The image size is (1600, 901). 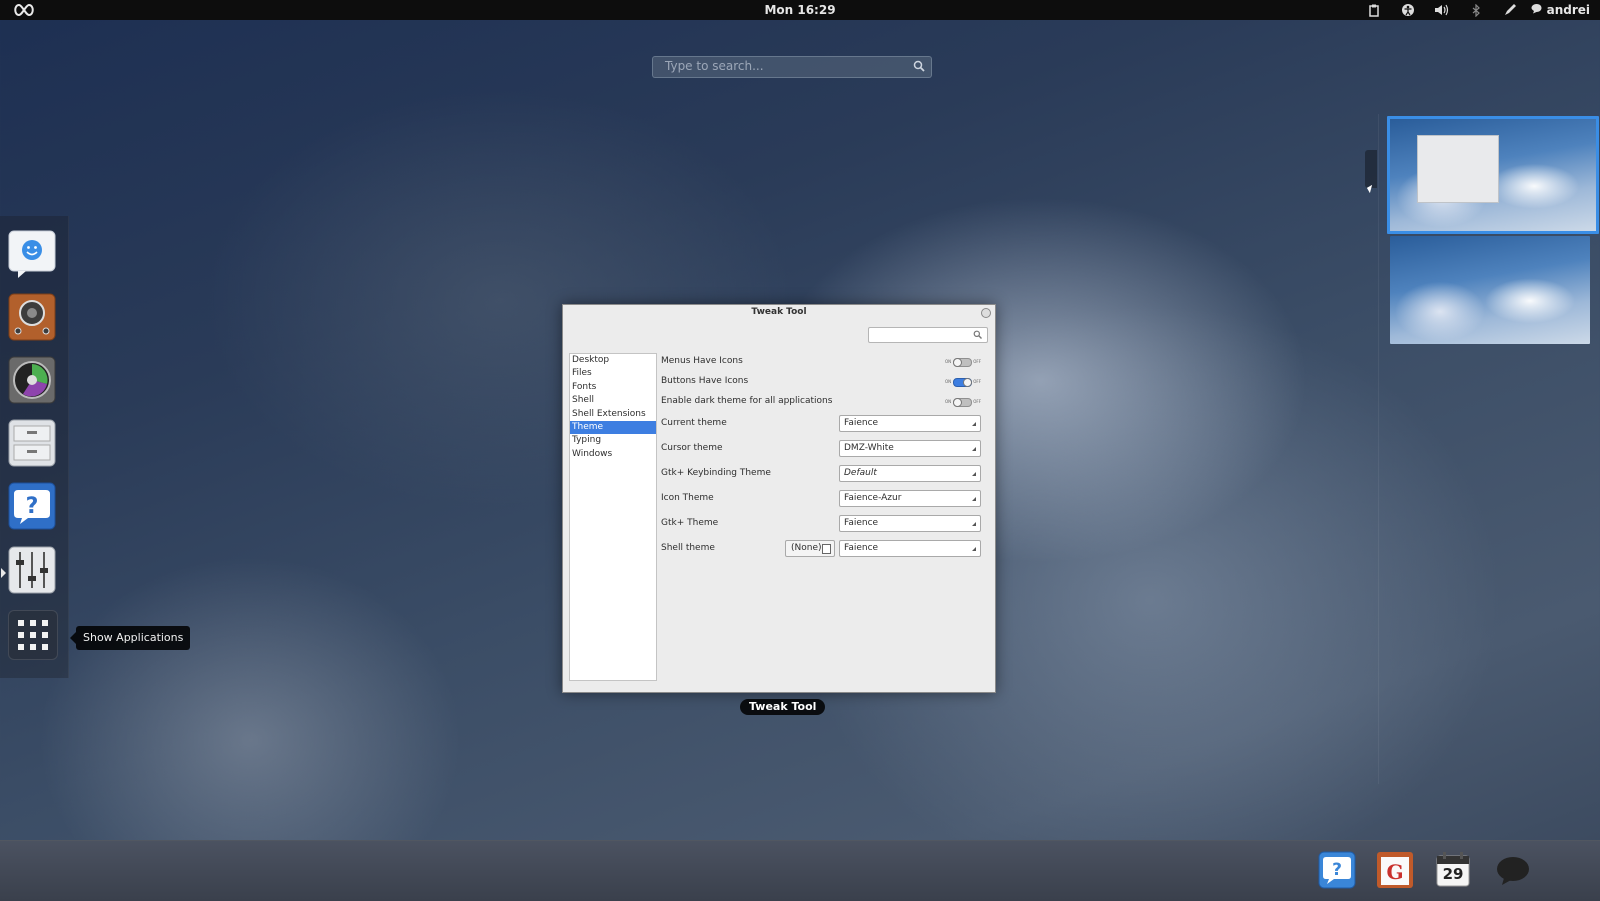 What do you see at coordinates (613, 387) in the screenshot?
I see `sidebar-item-fonts: Fonts` at bounding box center [613, 387].